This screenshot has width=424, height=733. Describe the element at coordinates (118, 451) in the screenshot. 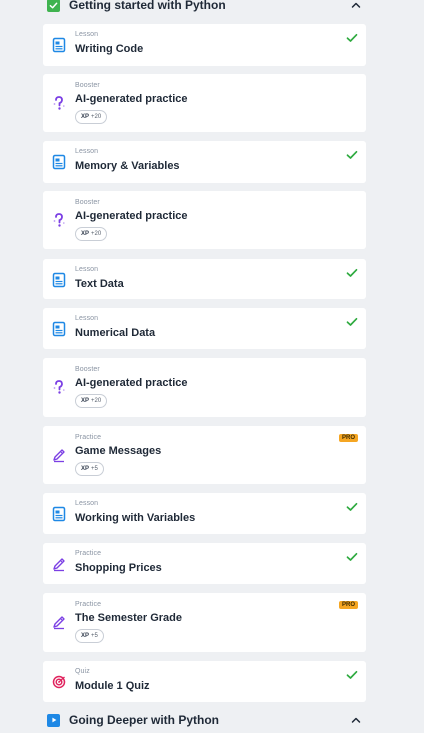

I see `item-title: Game Messages` at that location.